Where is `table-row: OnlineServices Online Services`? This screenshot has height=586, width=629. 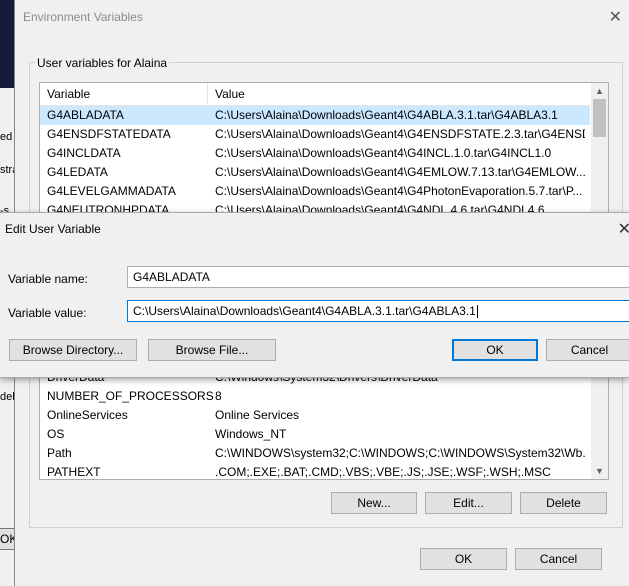
table-row: OnlineServices Online Services is located at coordinates (315, 415).